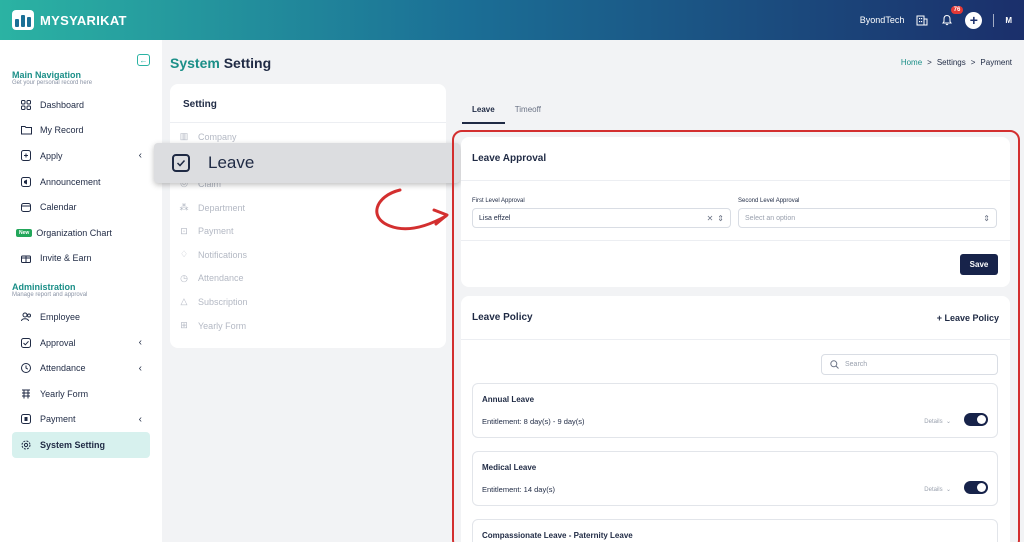 Image resolution: width=1024 pixels, height=542 pixels. I want to click on settings-item-label: Subscription, so click(223, 301).